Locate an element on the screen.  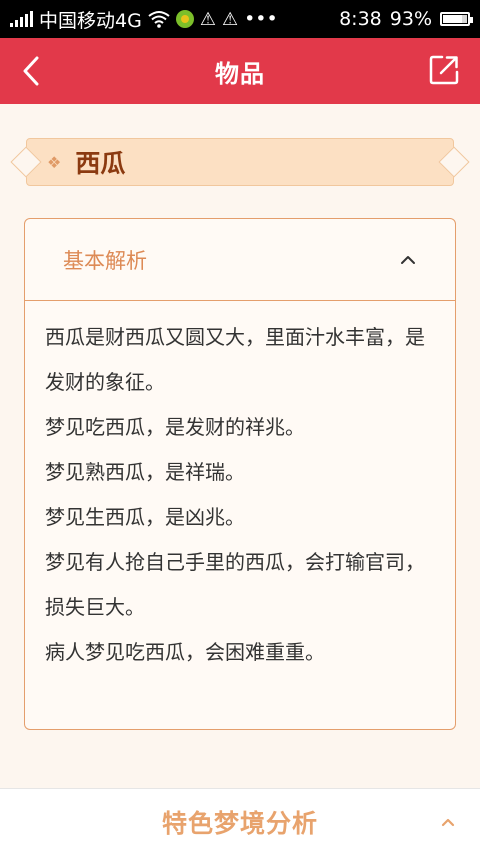
feature-dream-analysis-bar: 特色梦境分析 is located at coordinates (240, 821).